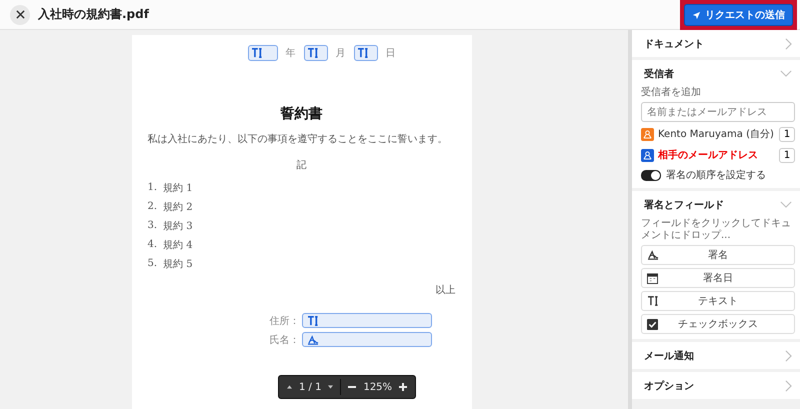  Describe the element at coordinates (301, 114) in the screenshot. I see `document-title: 誓約書` at that location.